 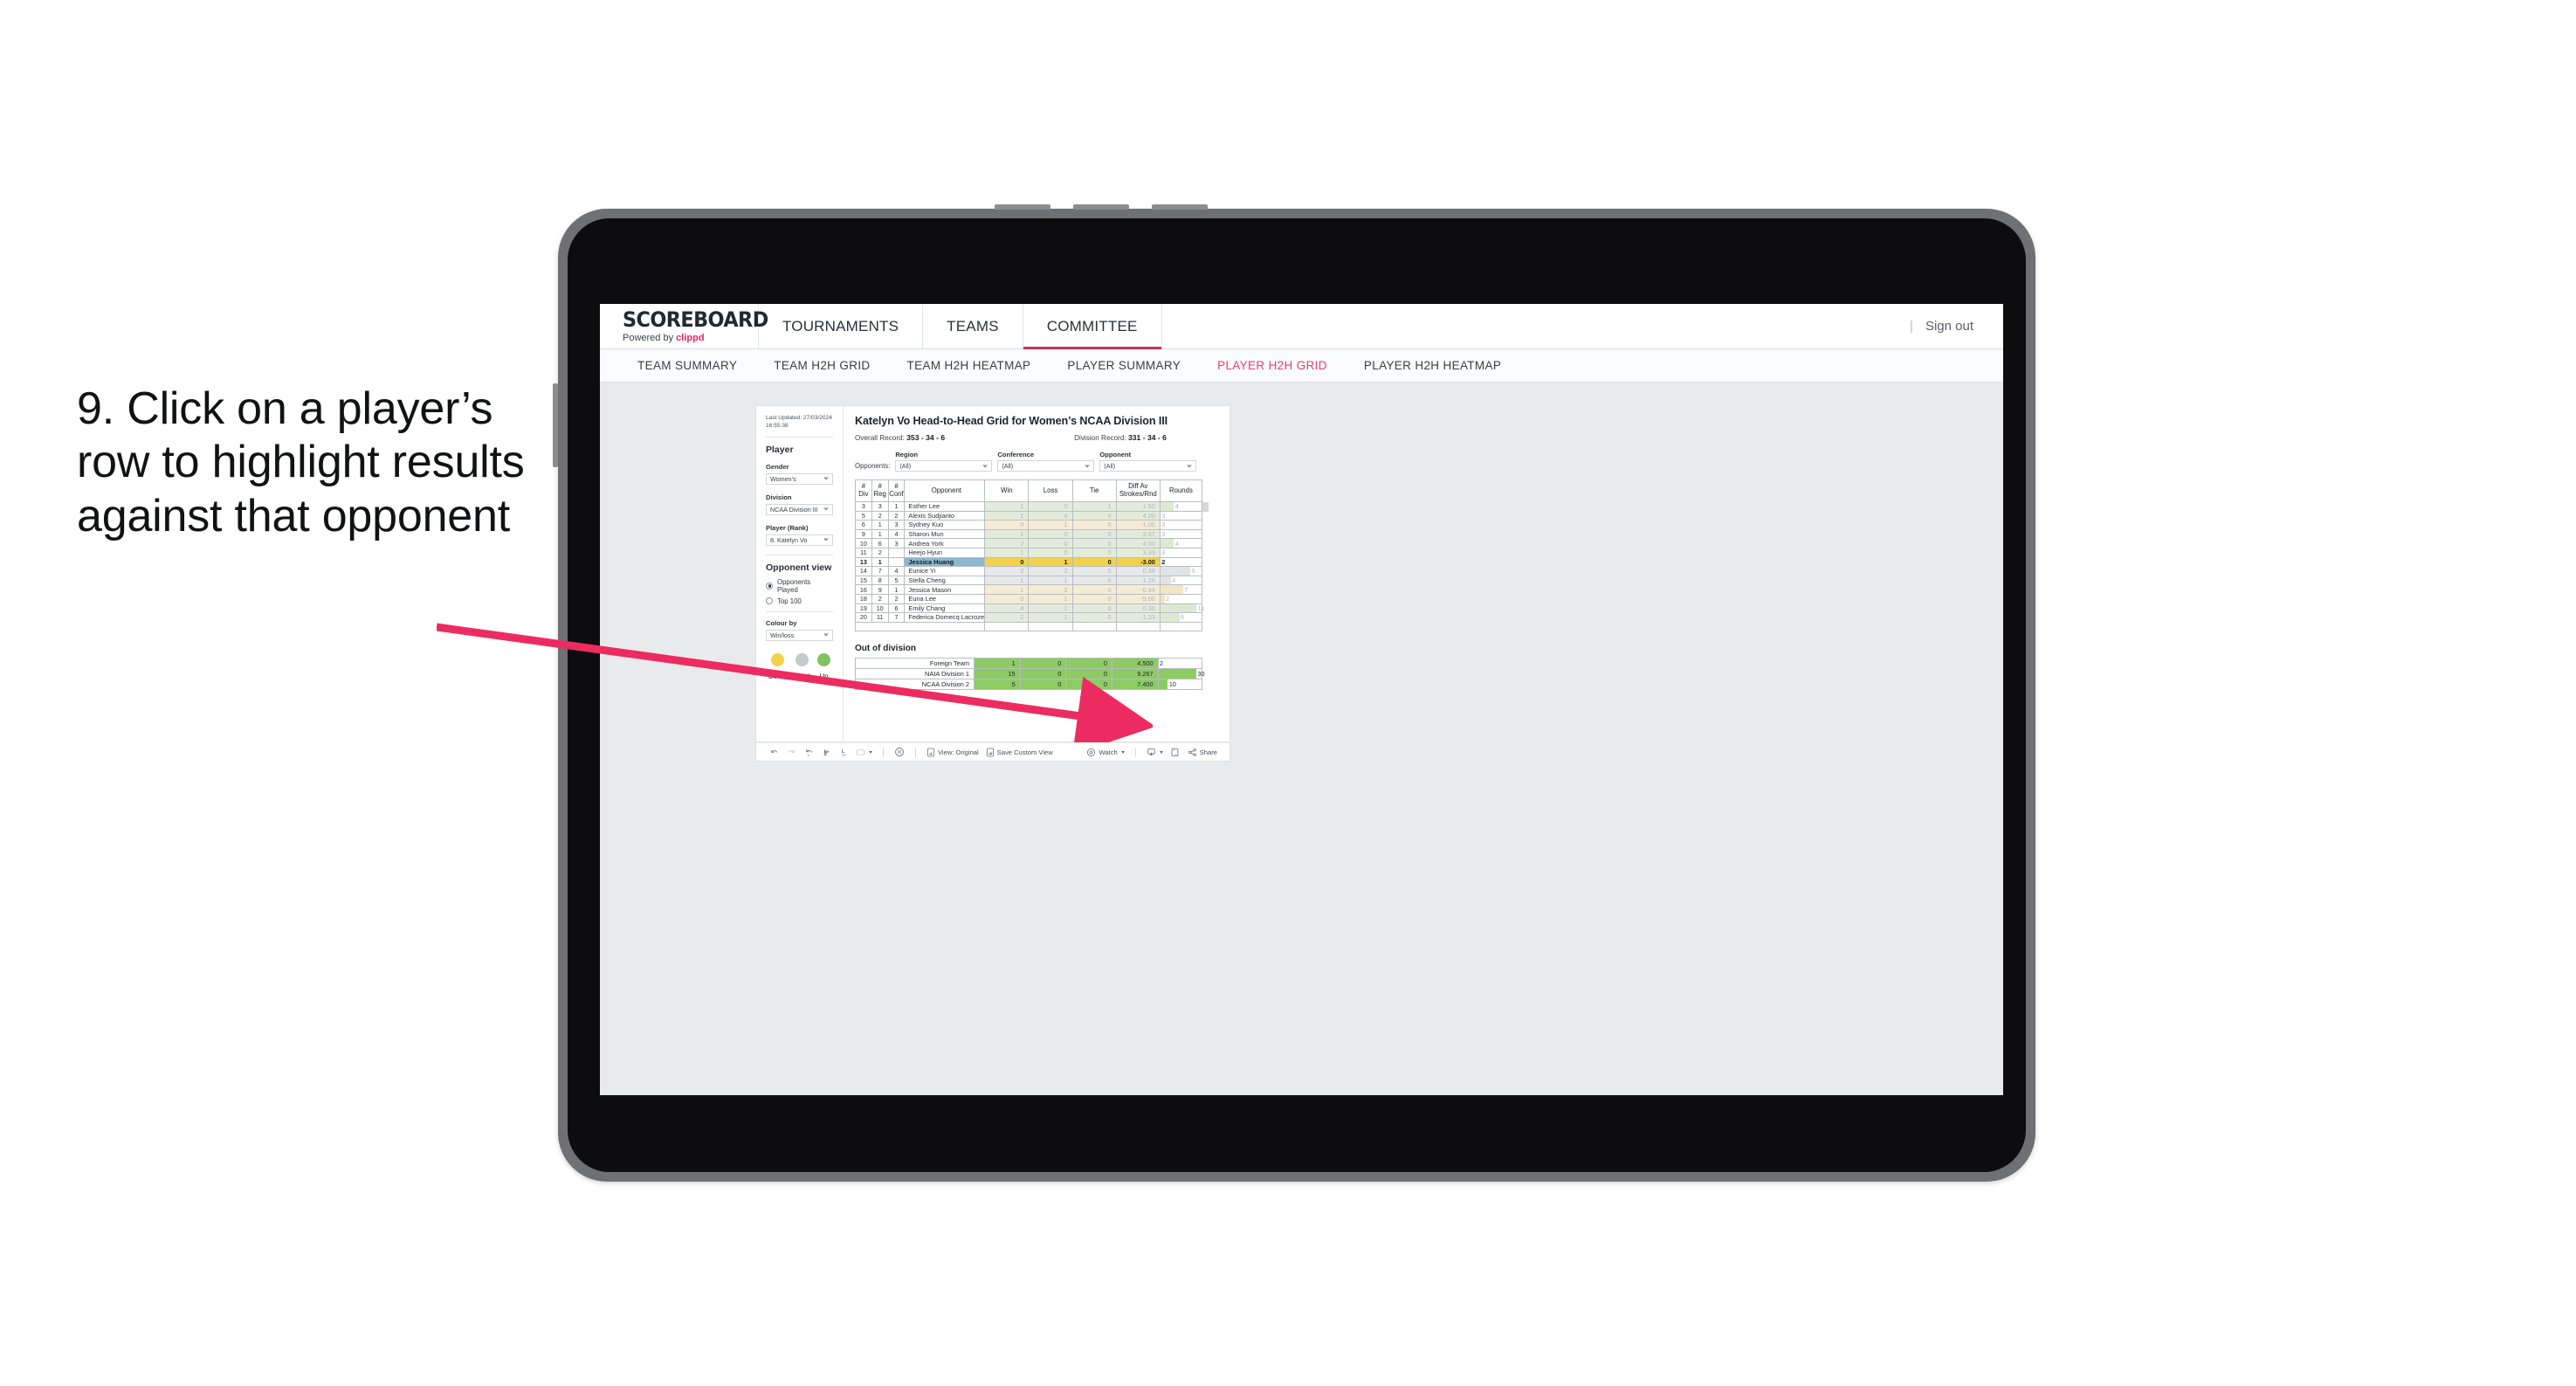 What do you see at coordinates (1029, 617) in the screenshot?
I see `table-row: 20 11 7 Federica Domecq Lacroze 2 1 0 1.33 6` at bounding box center [1029, 617].